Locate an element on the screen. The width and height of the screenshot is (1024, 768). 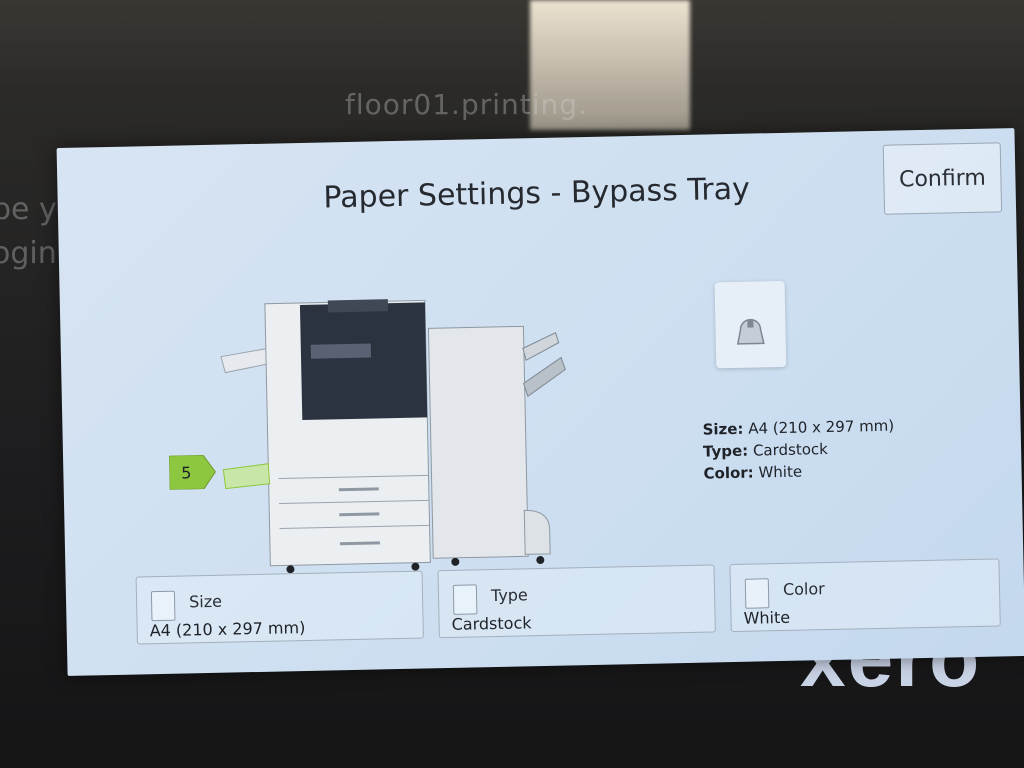
size-value: A4 (210 x 297 mm) is located at coordinates (227, 629).